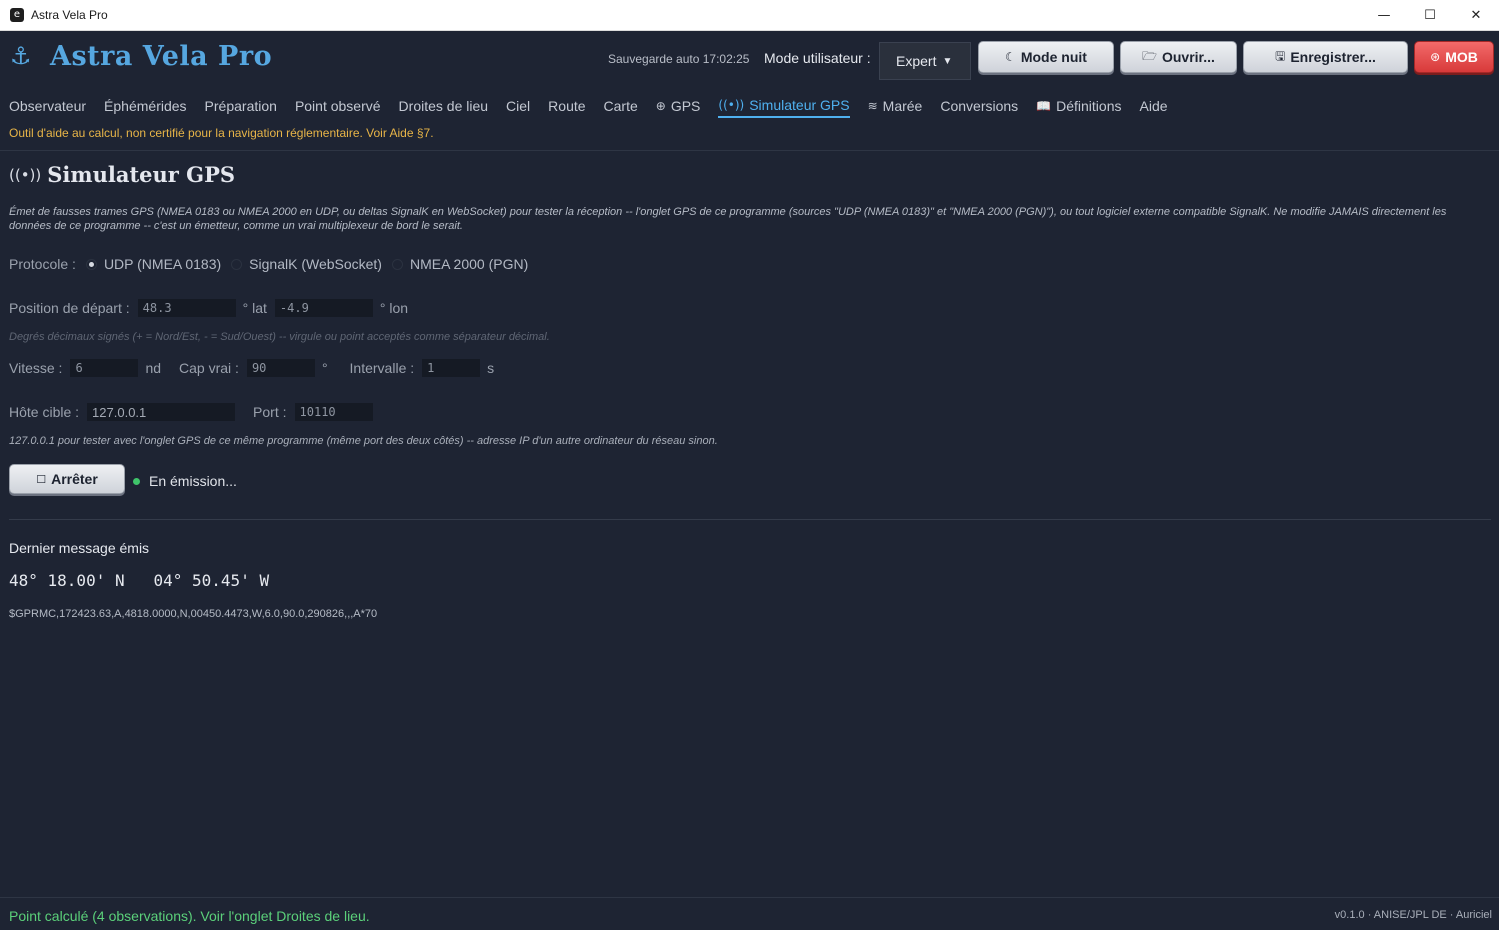 This screenshot has height=930, width=1499. I want to click on tab-observateur: Observateur, so click(47, 106).